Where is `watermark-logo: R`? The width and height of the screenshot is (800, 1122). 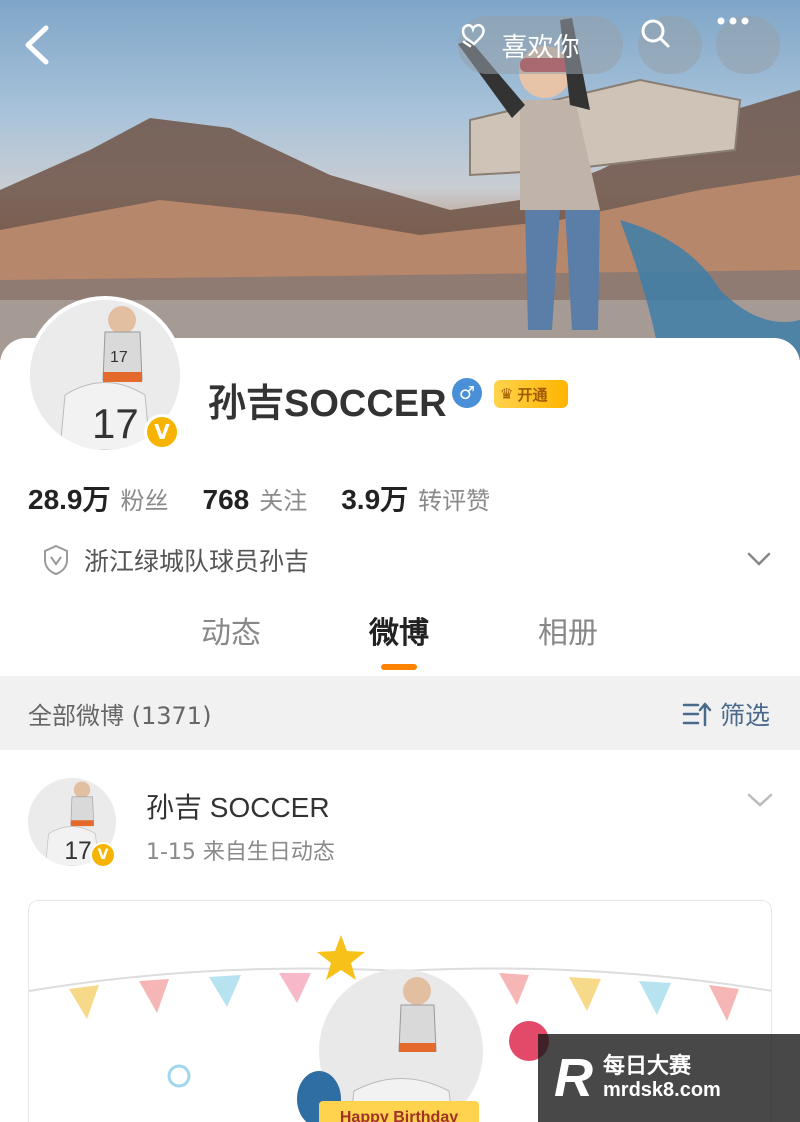 watermark-logo: R is located at coordinates (573, 1078).